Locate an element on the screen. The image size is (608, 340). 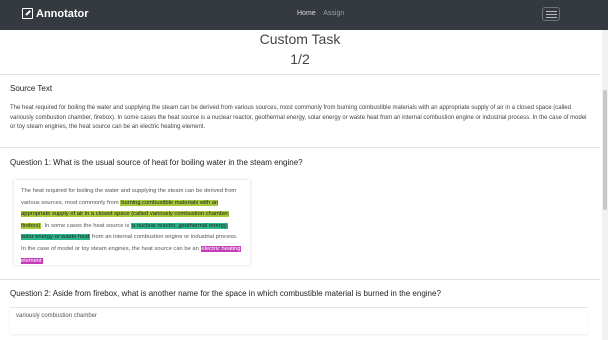
menu-toggle-button is located at coordinates (551, 14).